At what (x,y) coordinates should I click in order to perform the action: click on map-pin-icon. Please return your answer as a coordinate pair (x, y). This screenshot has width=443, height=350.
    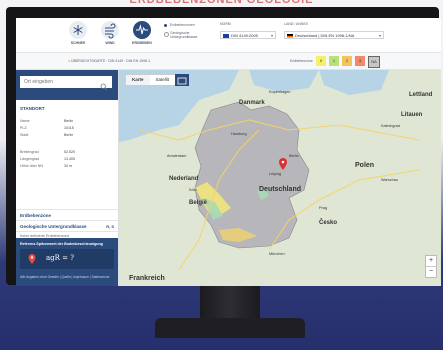
    Looking at the image, I should click on (32, 259).